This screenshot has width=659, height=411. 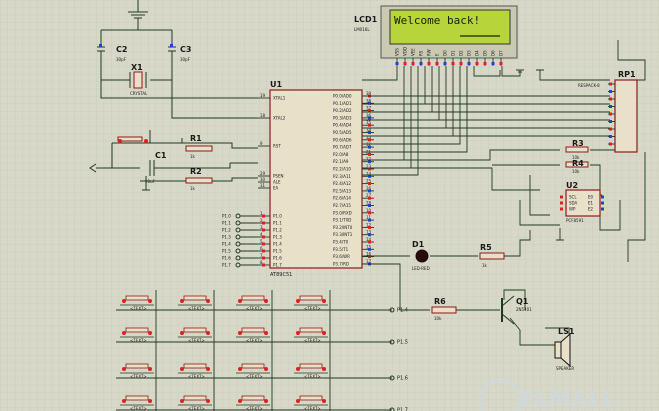 I want to click on c3-value: 30pF, so click(x=185, y=59).